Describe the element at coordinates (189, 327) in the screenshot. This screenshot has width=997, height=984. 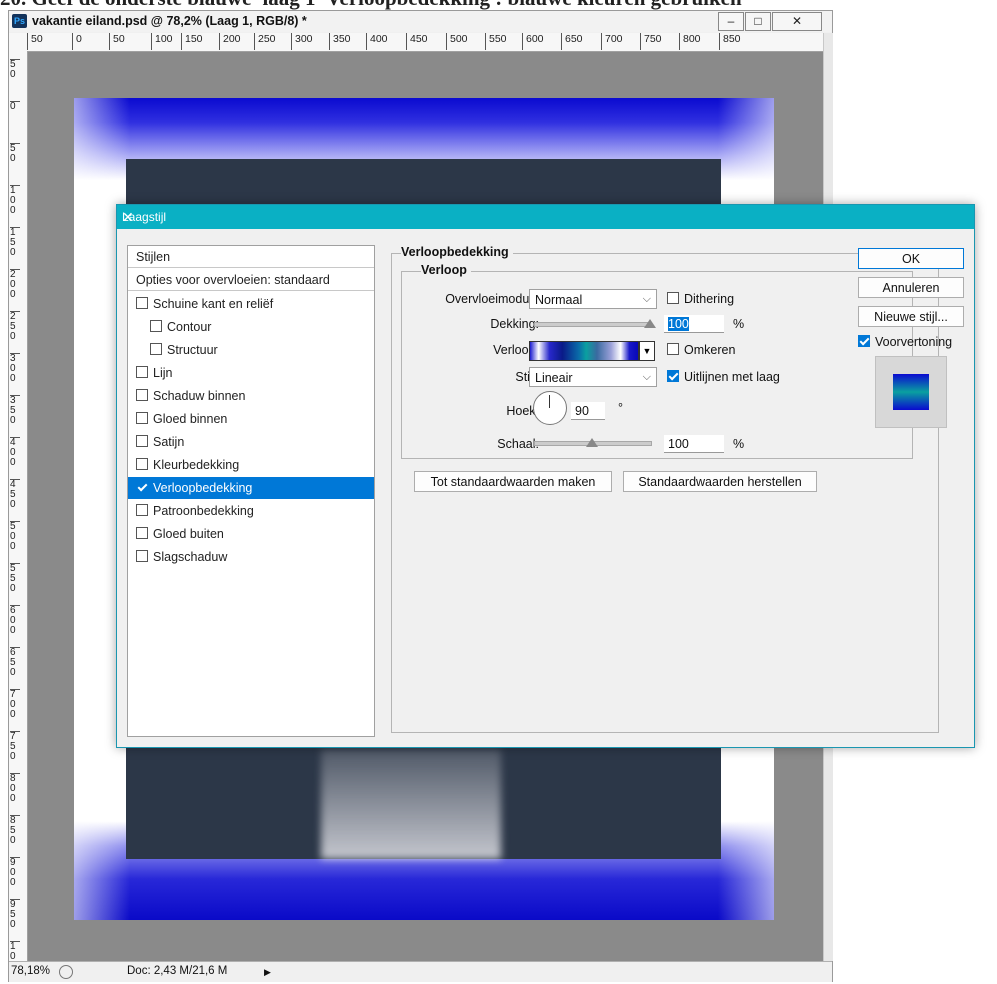
I see `style-item-label: Contour` at that location.